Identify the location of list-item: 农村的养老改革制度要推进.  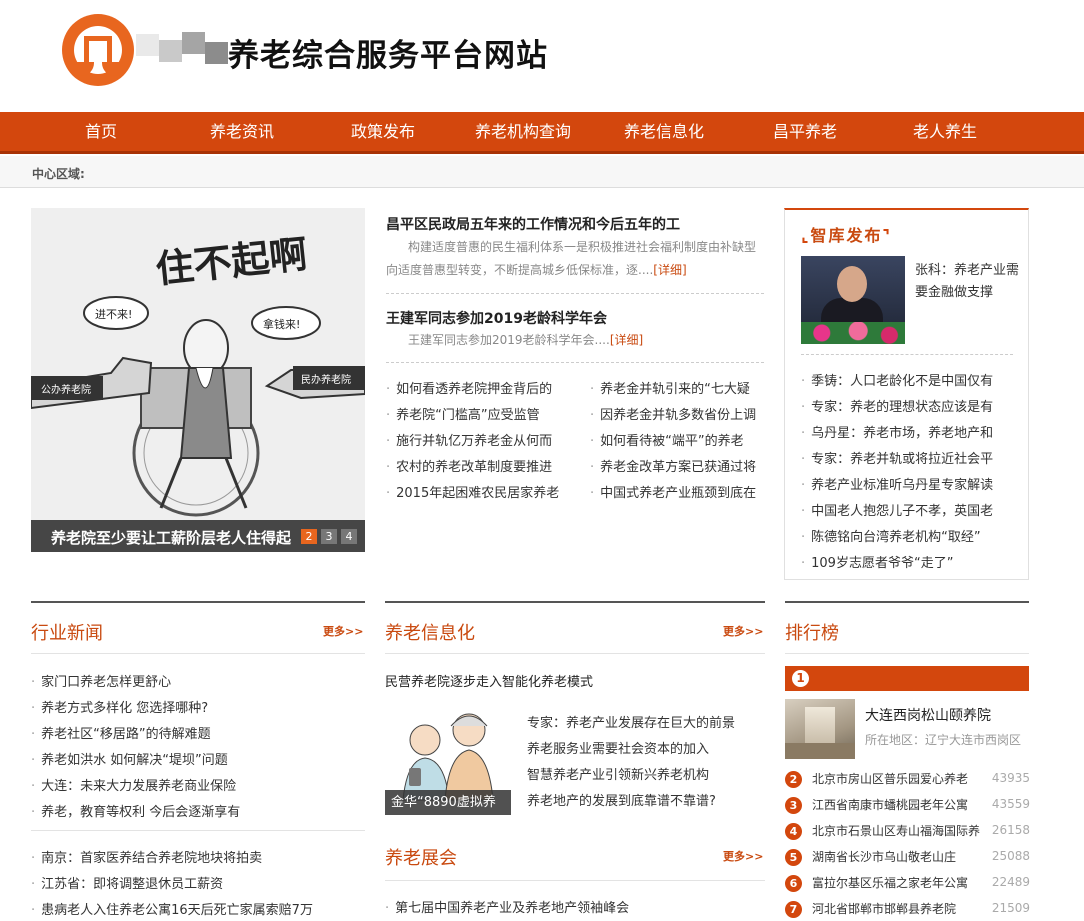
(481, 465).